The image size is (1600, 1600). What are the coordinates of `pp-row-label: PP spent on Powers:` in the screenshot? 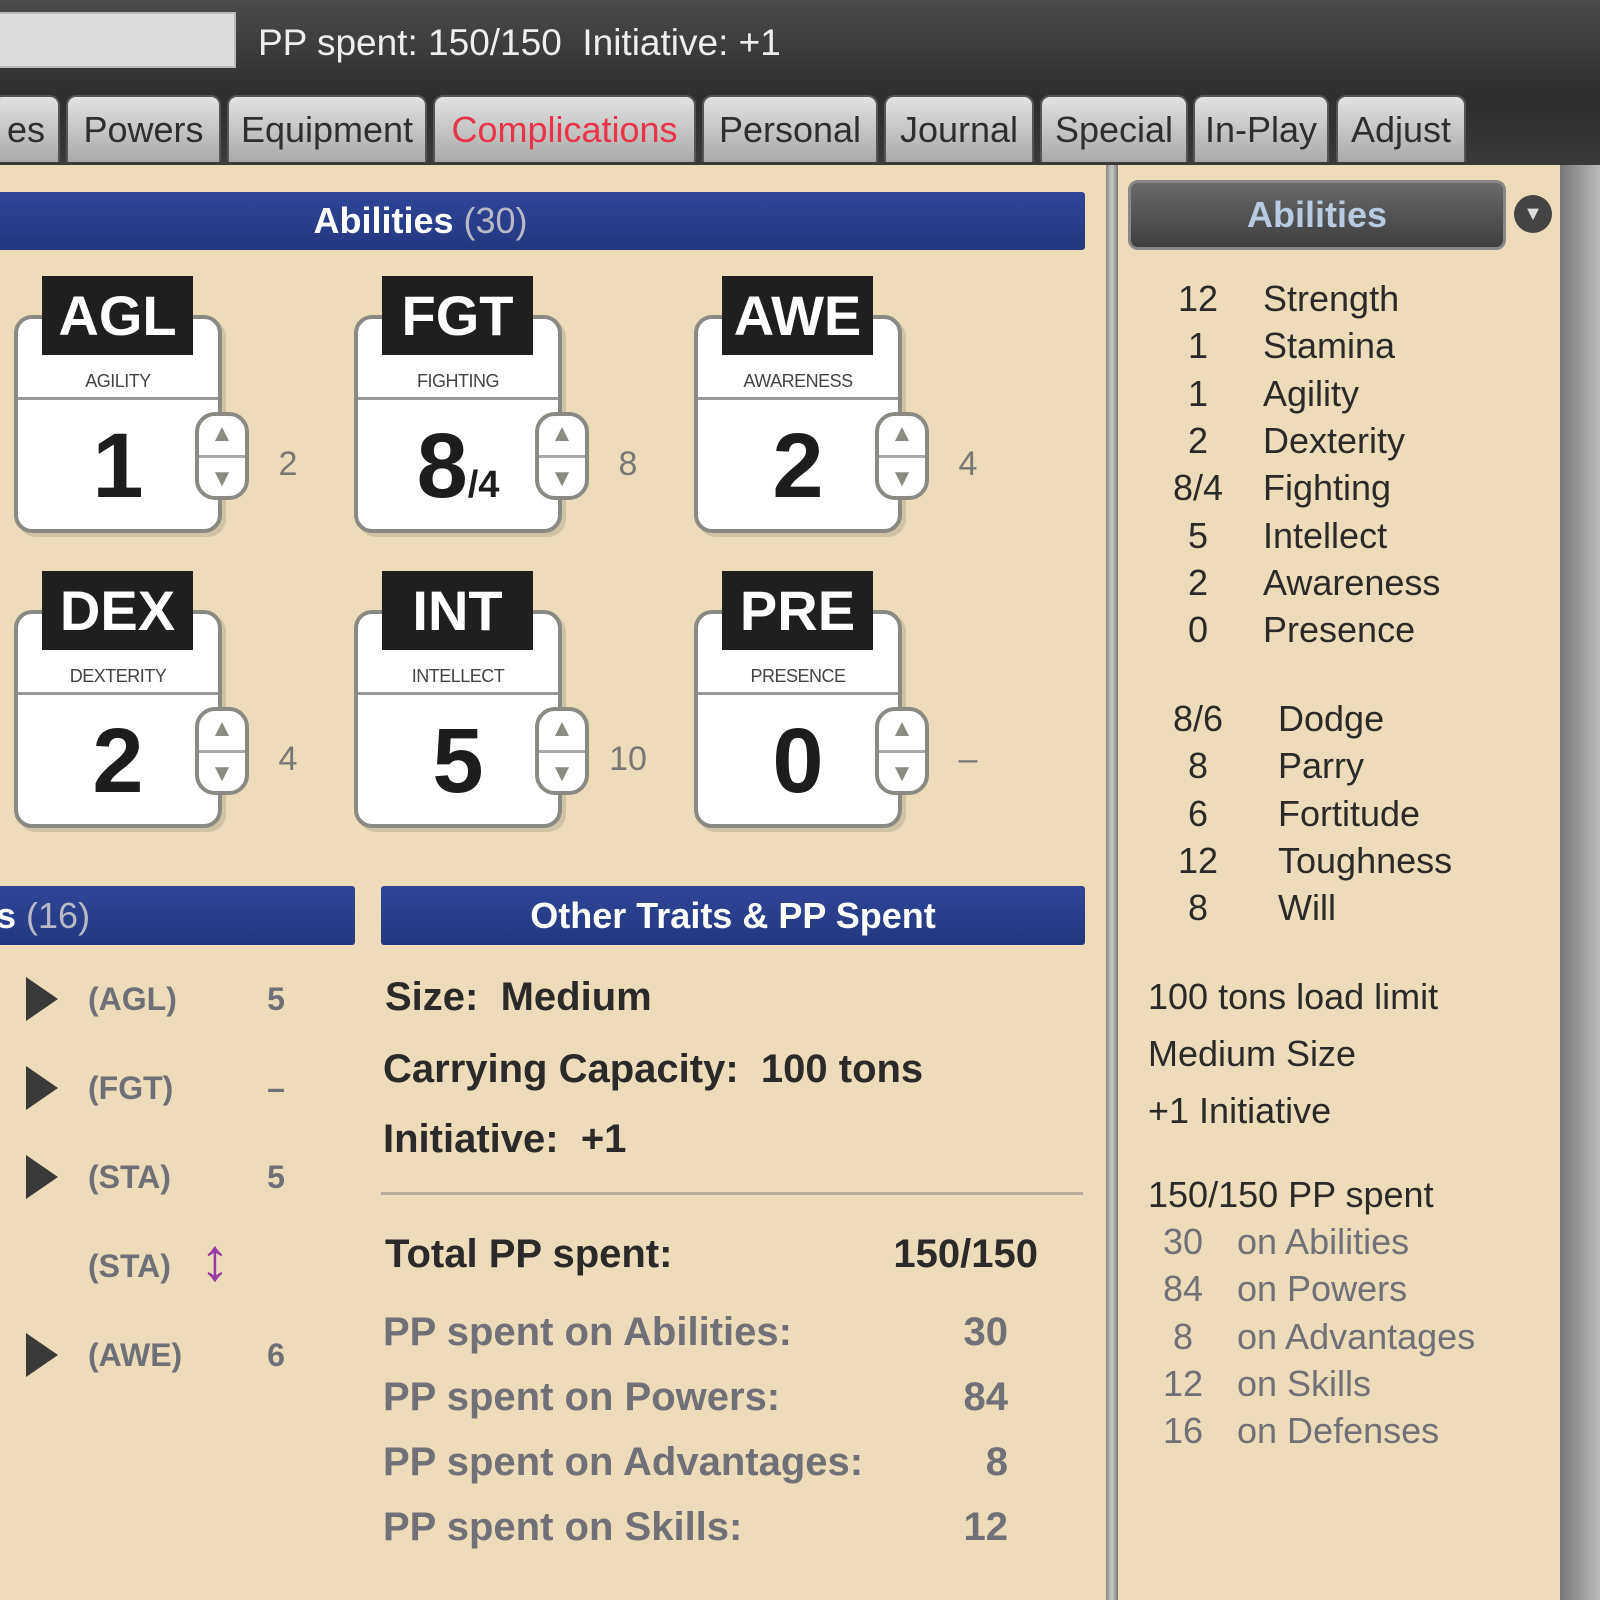 It's located at (582, 1397).